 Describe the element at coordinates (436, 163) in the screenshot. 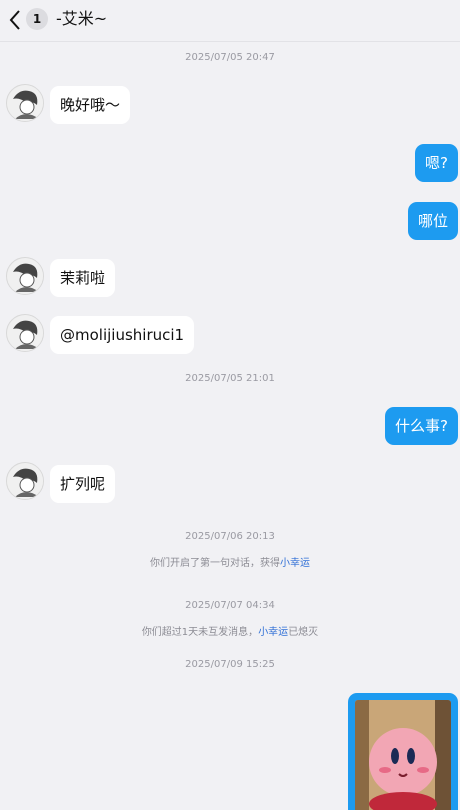

I see `outgoing-message: 嗯?` at that location.